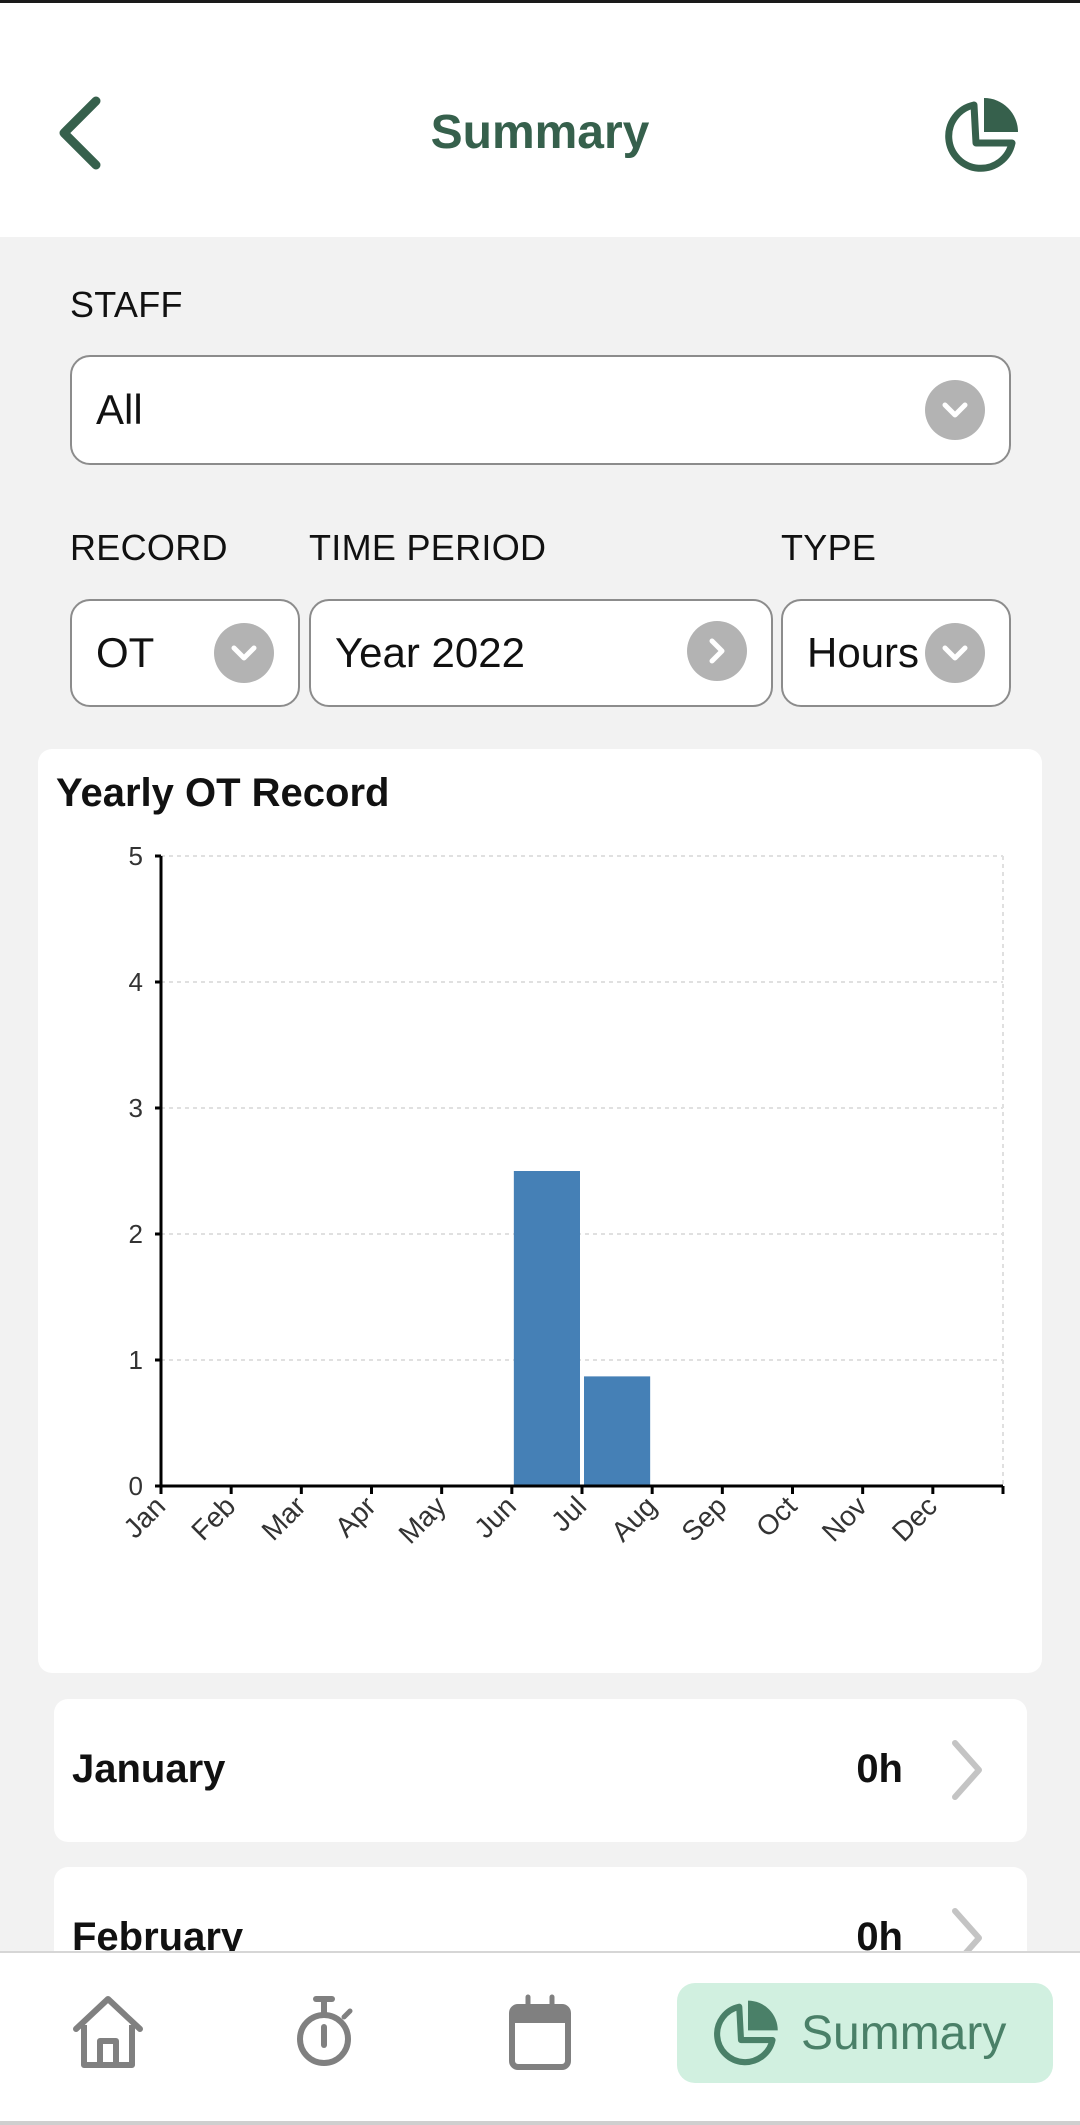 The width and height of the screenshot is (1080, 2125). What do you see at coordinates (125, 652) in the screenshot?
I see `record-value: OT` at bounding box center [125, 652].